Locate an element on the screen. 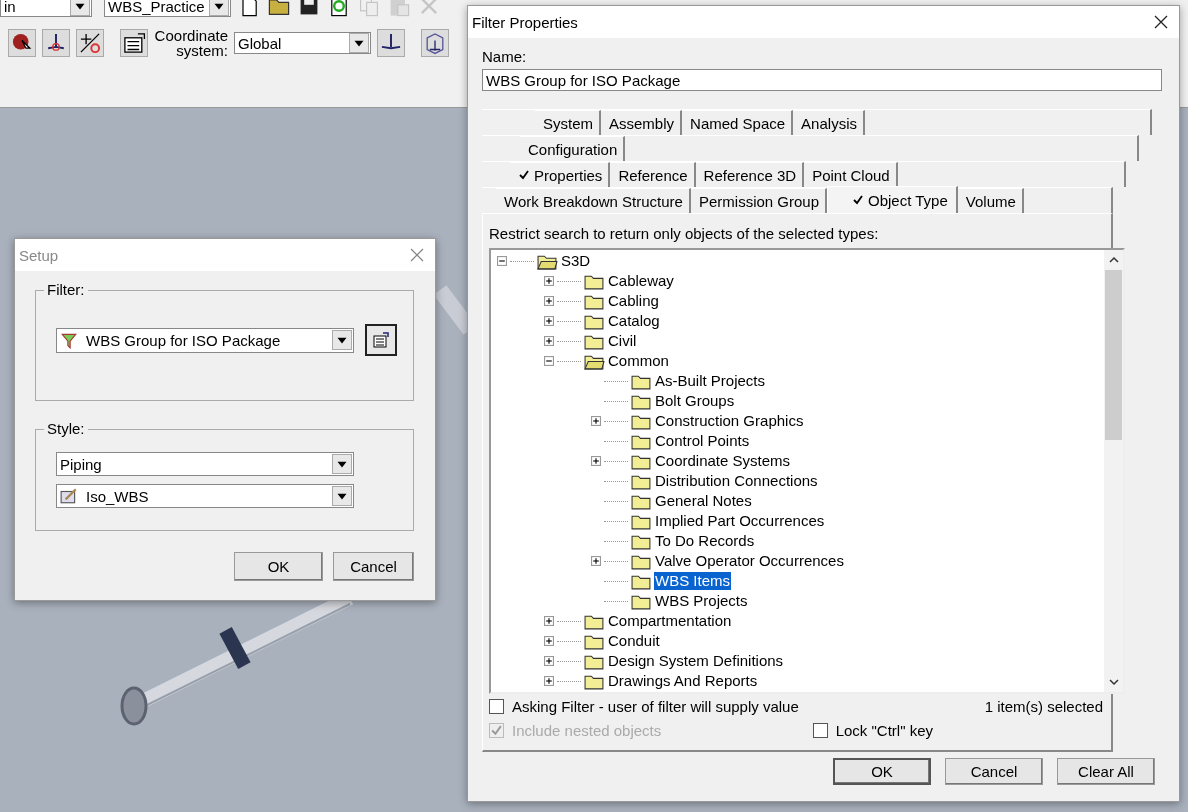  funnel-icon is located at coordinates (69, 340).